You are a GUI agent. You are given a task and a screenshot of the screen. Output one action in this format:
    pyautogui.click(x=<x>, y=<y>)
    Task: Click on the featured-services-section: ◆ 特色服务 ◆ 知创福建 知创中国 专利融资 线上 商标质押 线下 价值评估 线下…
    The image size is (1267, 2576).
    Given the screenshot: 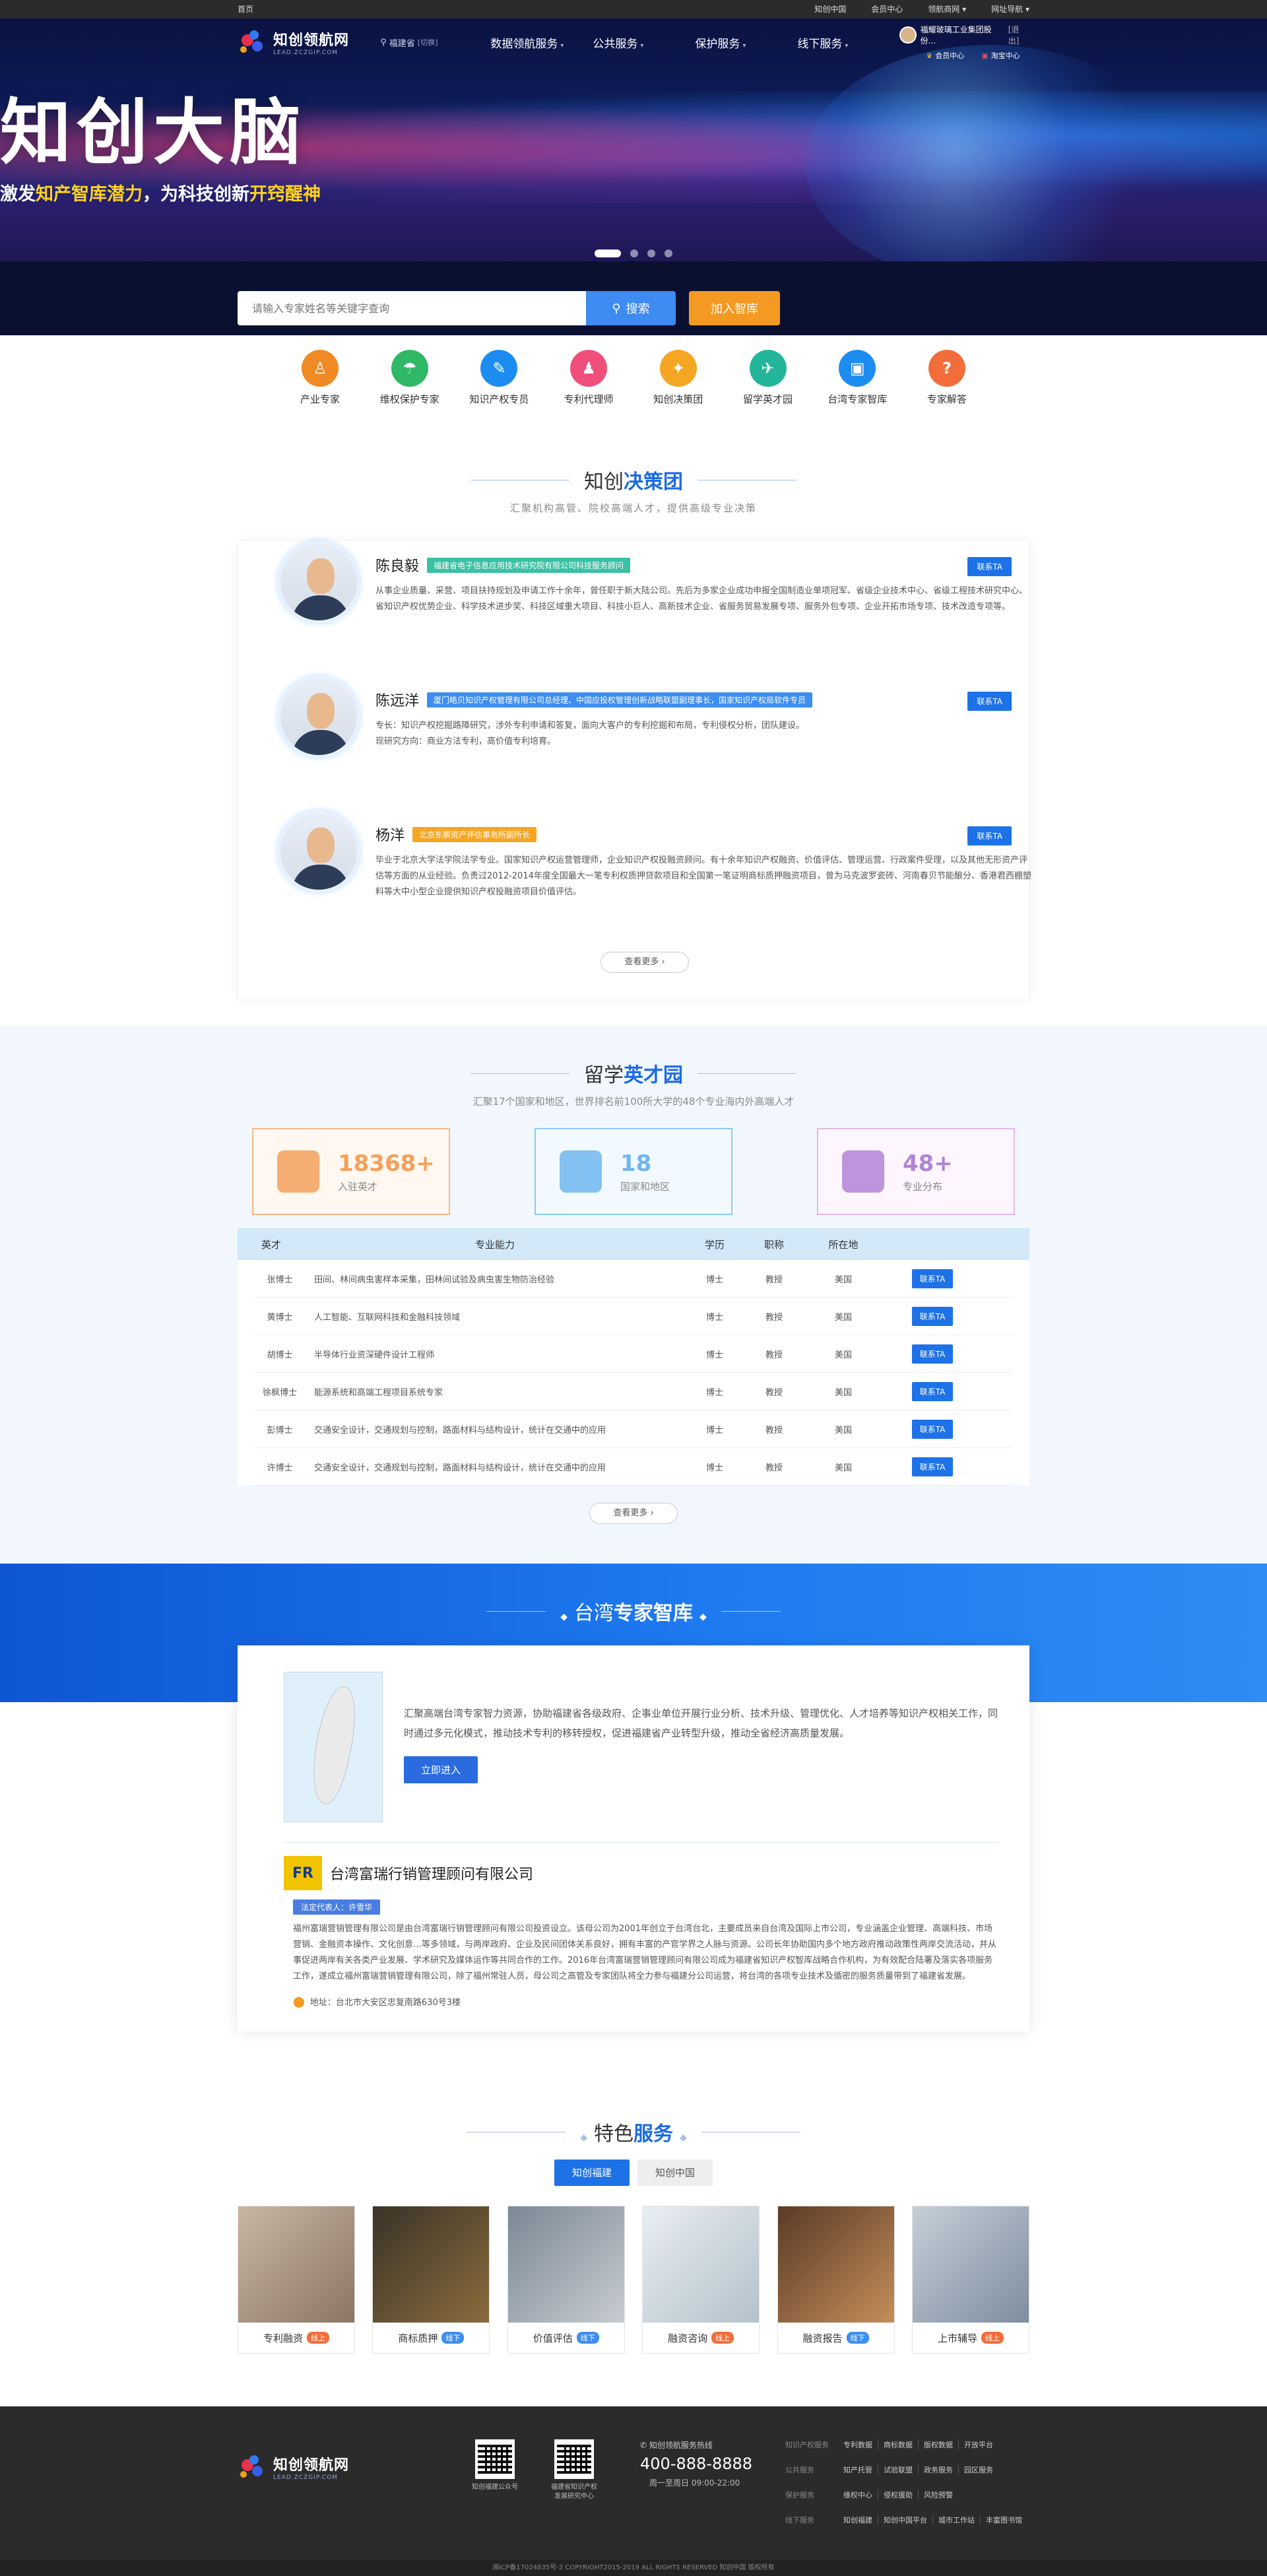 What is the action you would take?
    pyautogui.click(x=633, y=2232)
    